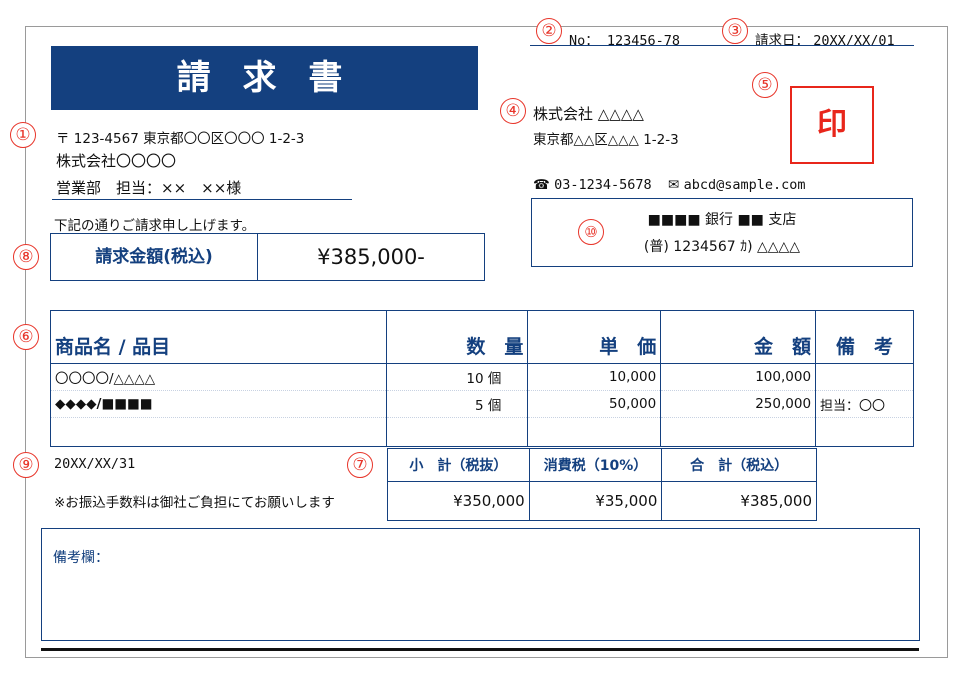  What do you see at coordinates (606, 140) in the screenshot?
I see `issuer-address: 東京都△△区△△△ 1-2-3` at bounding box center [606, 140].